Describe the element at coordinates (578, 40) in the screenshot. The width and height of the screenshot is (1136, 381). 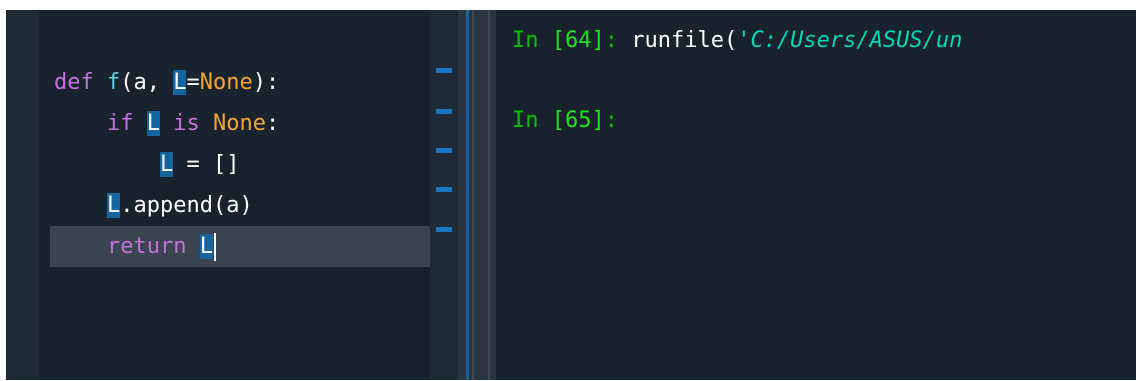
I see `prompt-number: [64]` at that location.